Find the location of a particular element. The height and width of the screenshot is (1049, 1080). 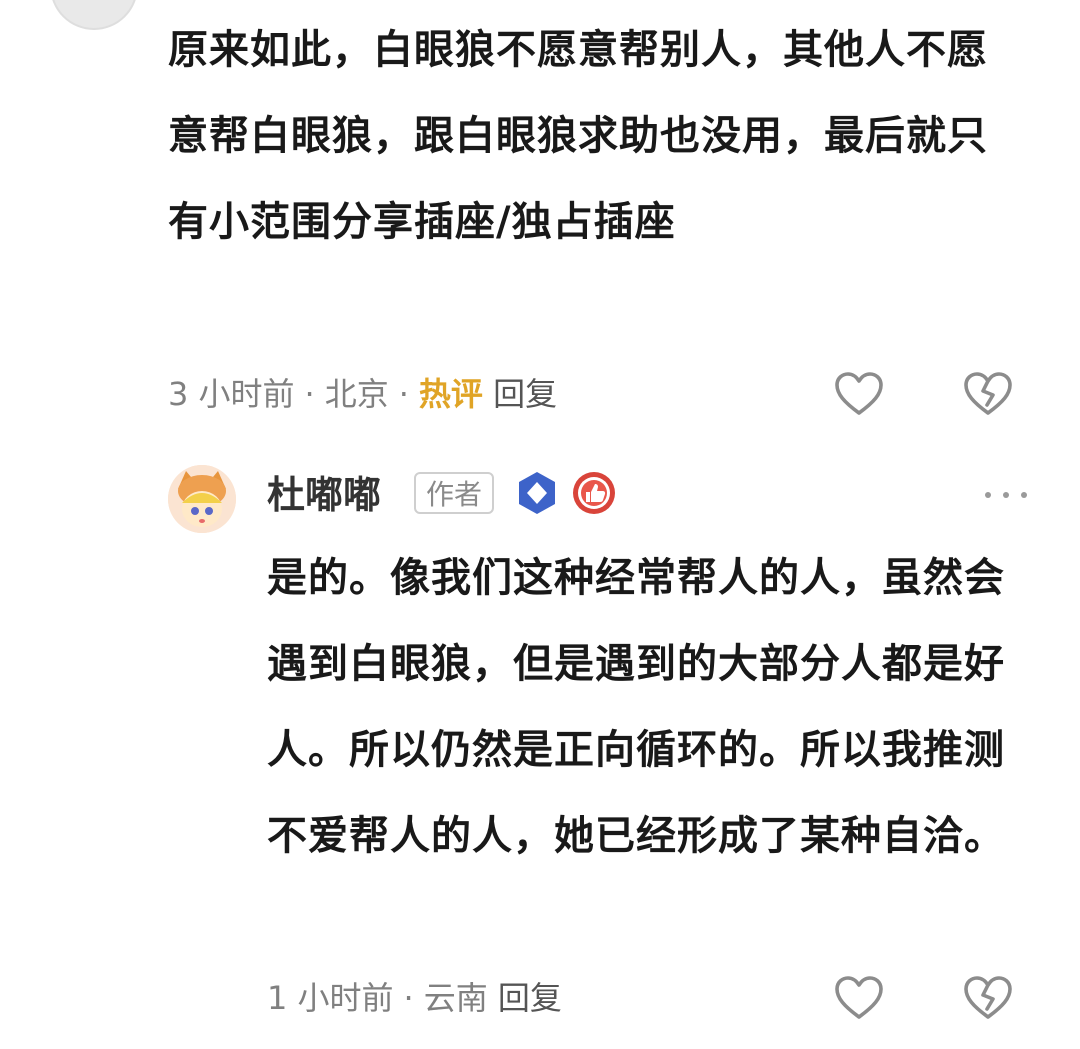

comment-time: 1 小时前 is located at coordinates (330, 998).